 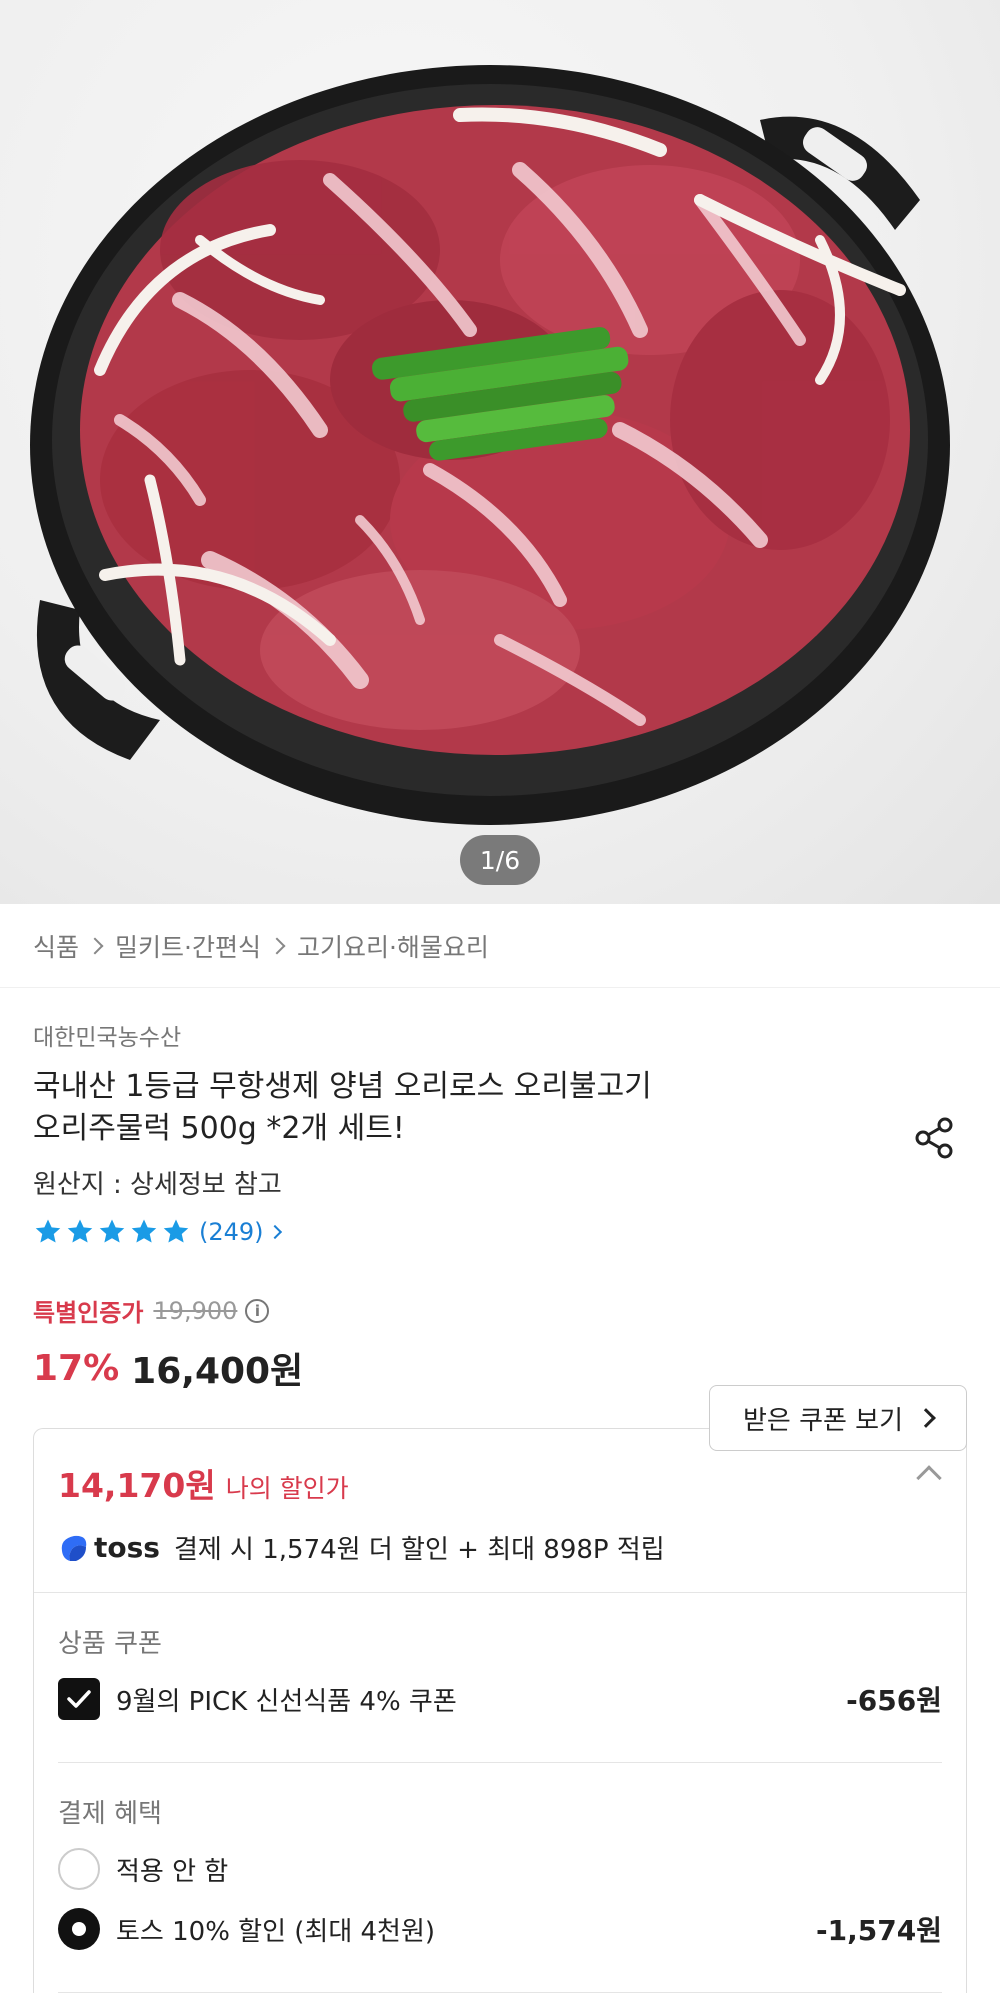 I want to click on star-rating, so click(x=112, y=1232).